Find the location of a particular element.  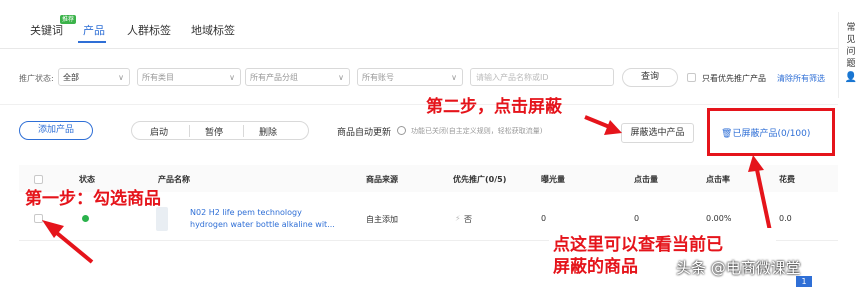

watermark: 头条 @电商微课堂 is located at coordinates (738, 268).